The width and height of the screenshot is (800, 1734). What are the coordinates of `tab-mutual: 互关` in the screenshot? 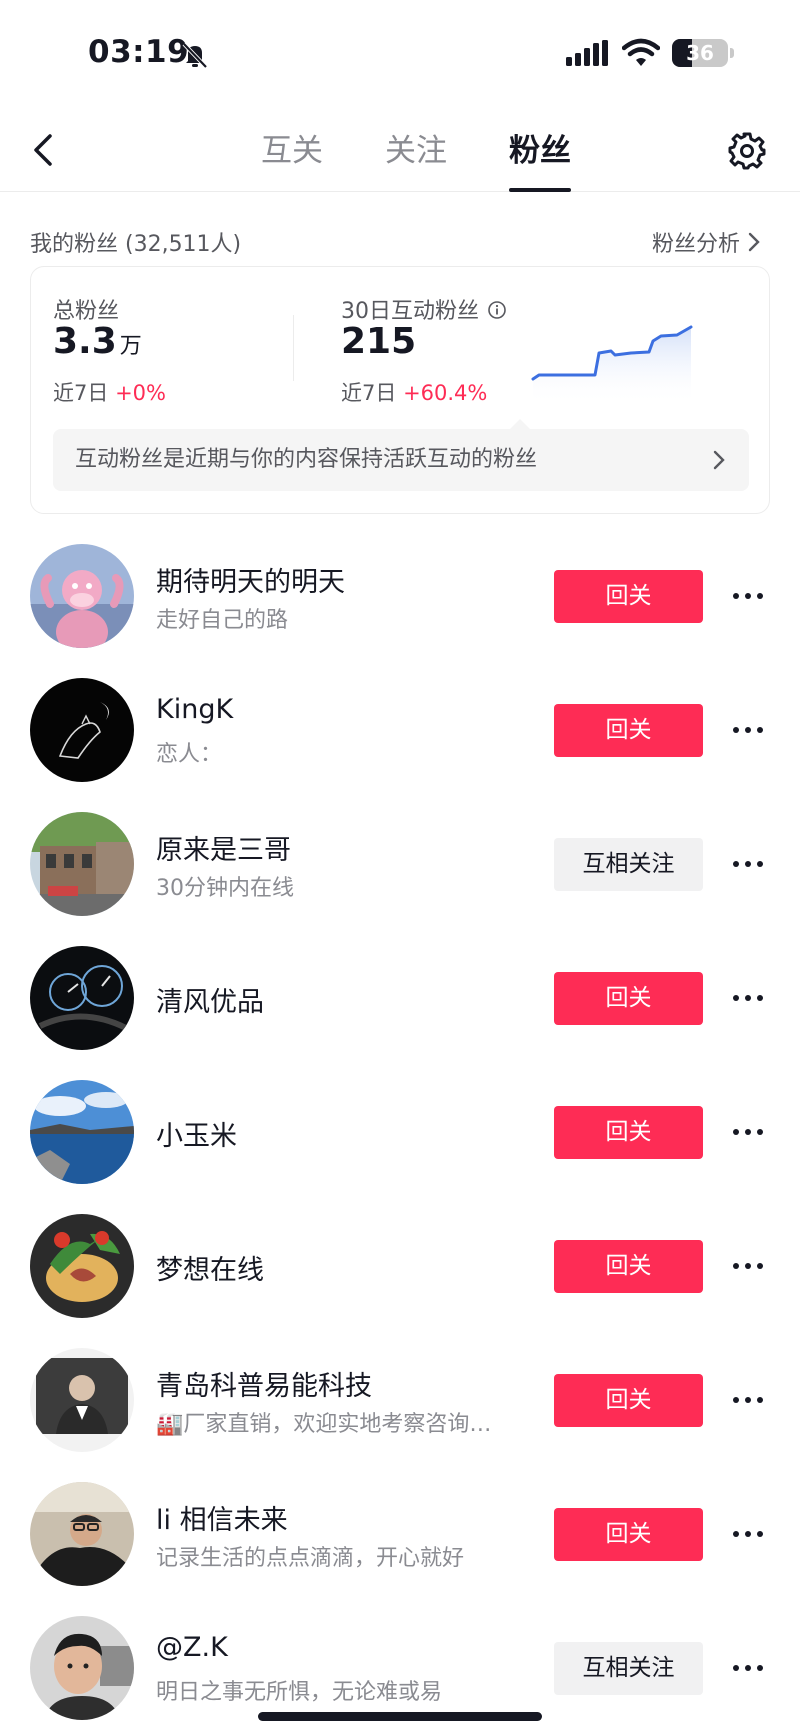 It's located at (292, 151).